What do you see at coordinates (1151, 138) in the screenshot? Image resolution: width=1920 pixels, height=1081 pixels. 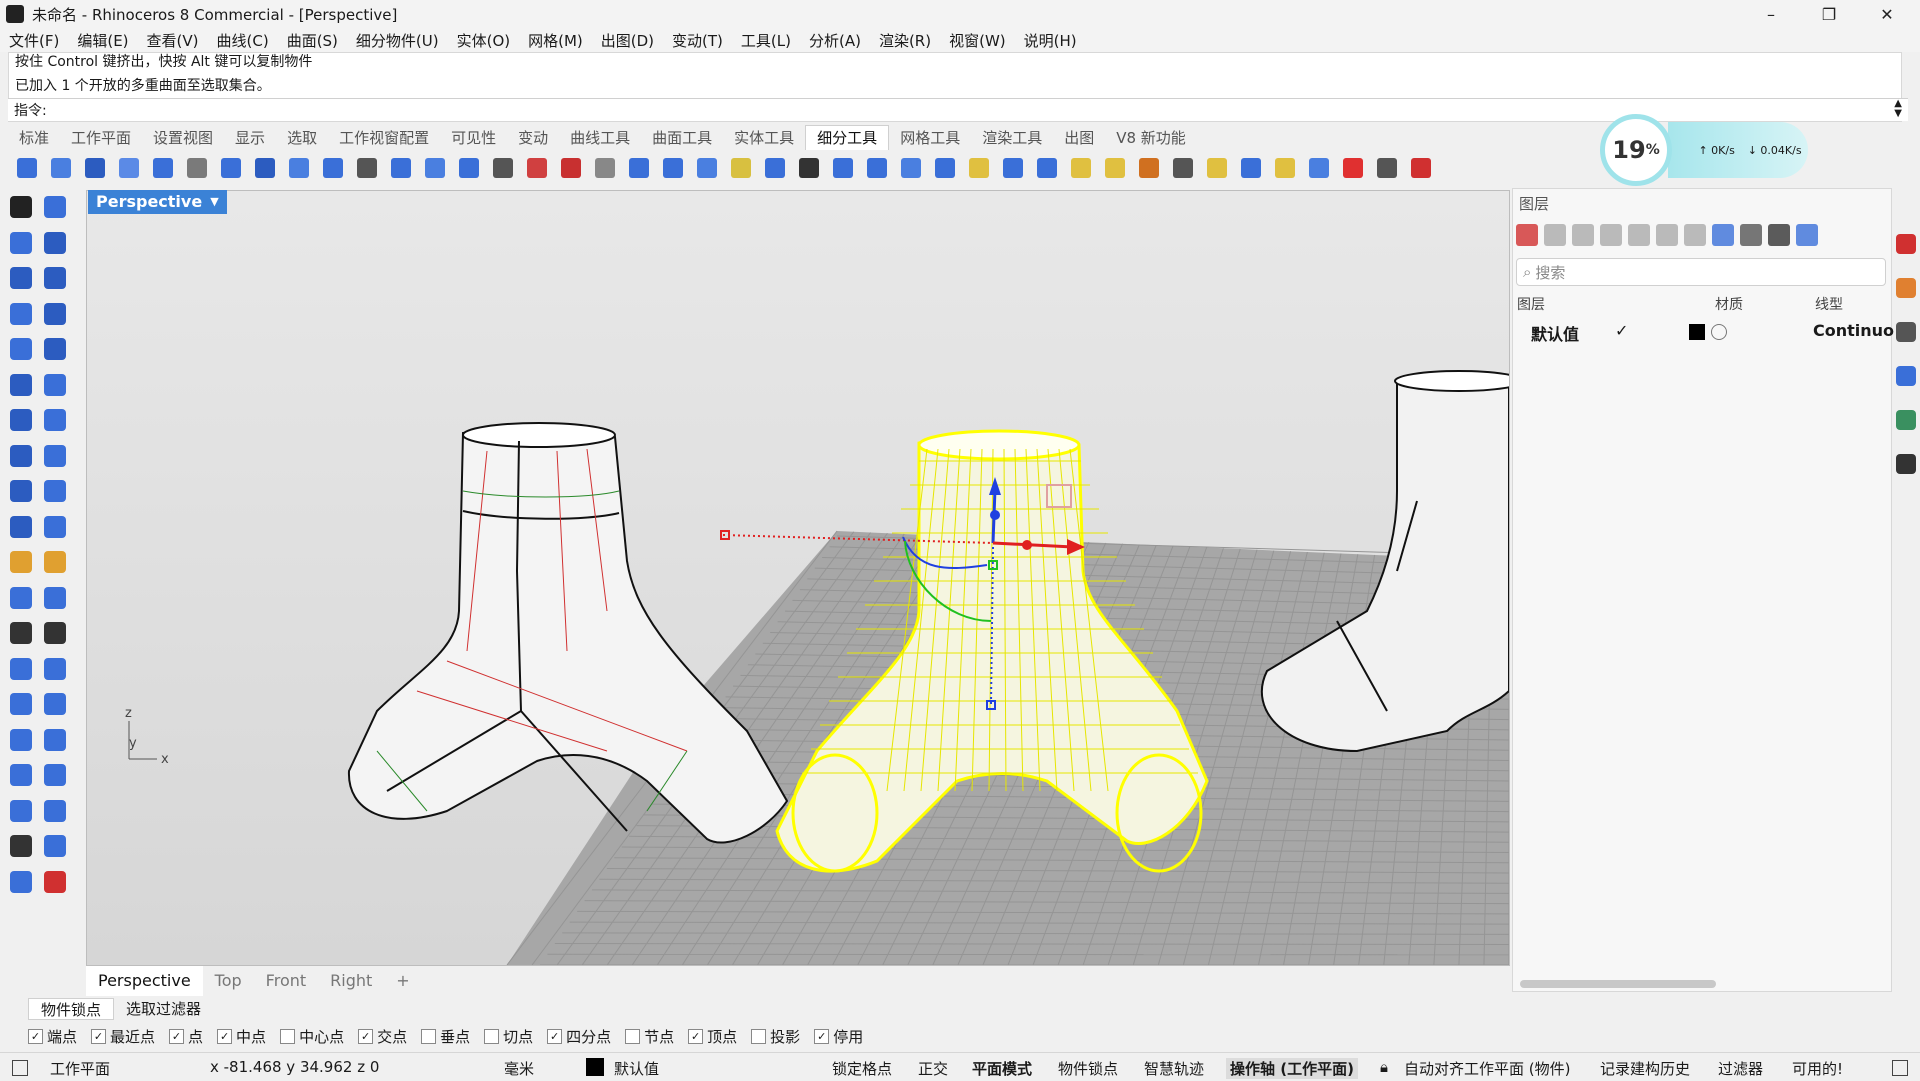 I see `toolbar-tab: V8 新功能` at bounding box center [1151, 138].